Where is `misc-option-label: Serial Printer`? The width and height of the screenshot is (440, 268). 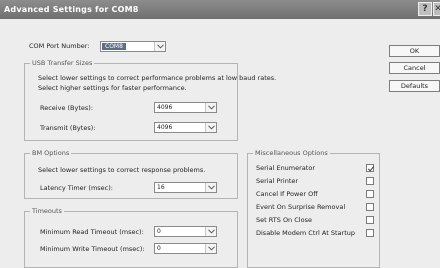
misc-option-label: Serial Printer is located at coordinates (277, 181).